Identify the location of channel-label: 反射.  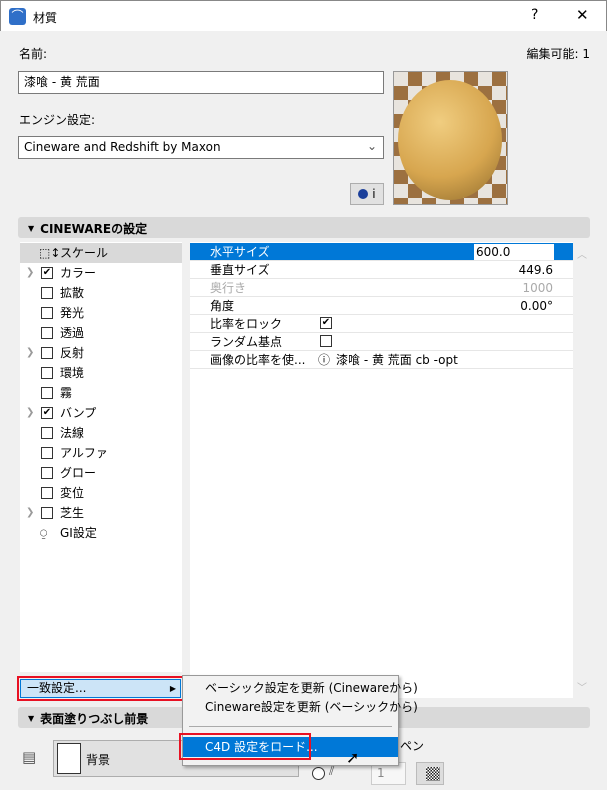
(72, 353).